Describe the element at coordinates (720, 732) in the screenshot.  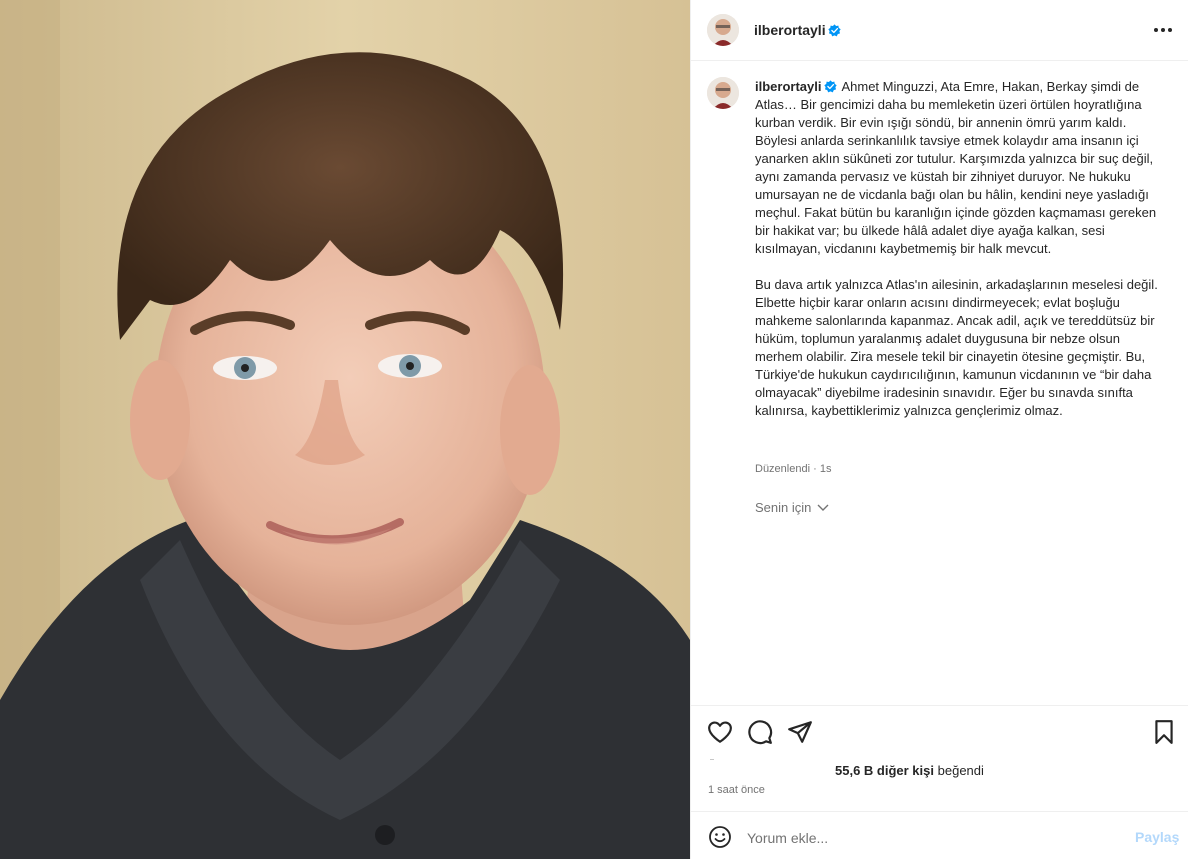
I see `heart-icon` at that location.